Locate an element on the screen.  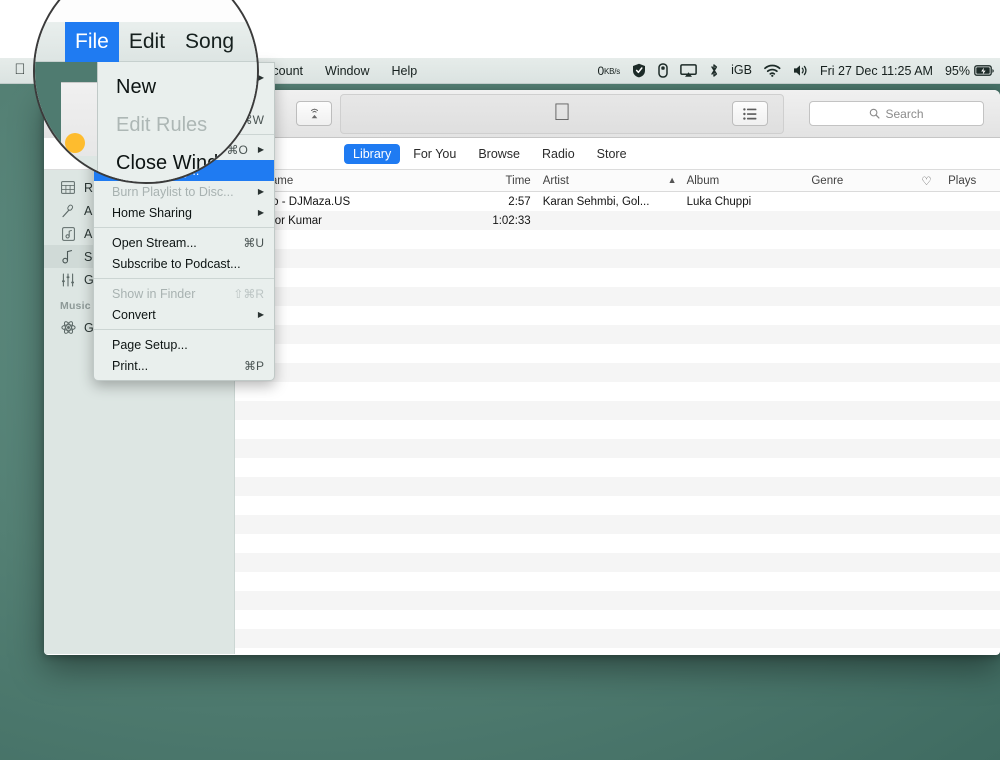
shield-icon is located at coordinates (639, 70).